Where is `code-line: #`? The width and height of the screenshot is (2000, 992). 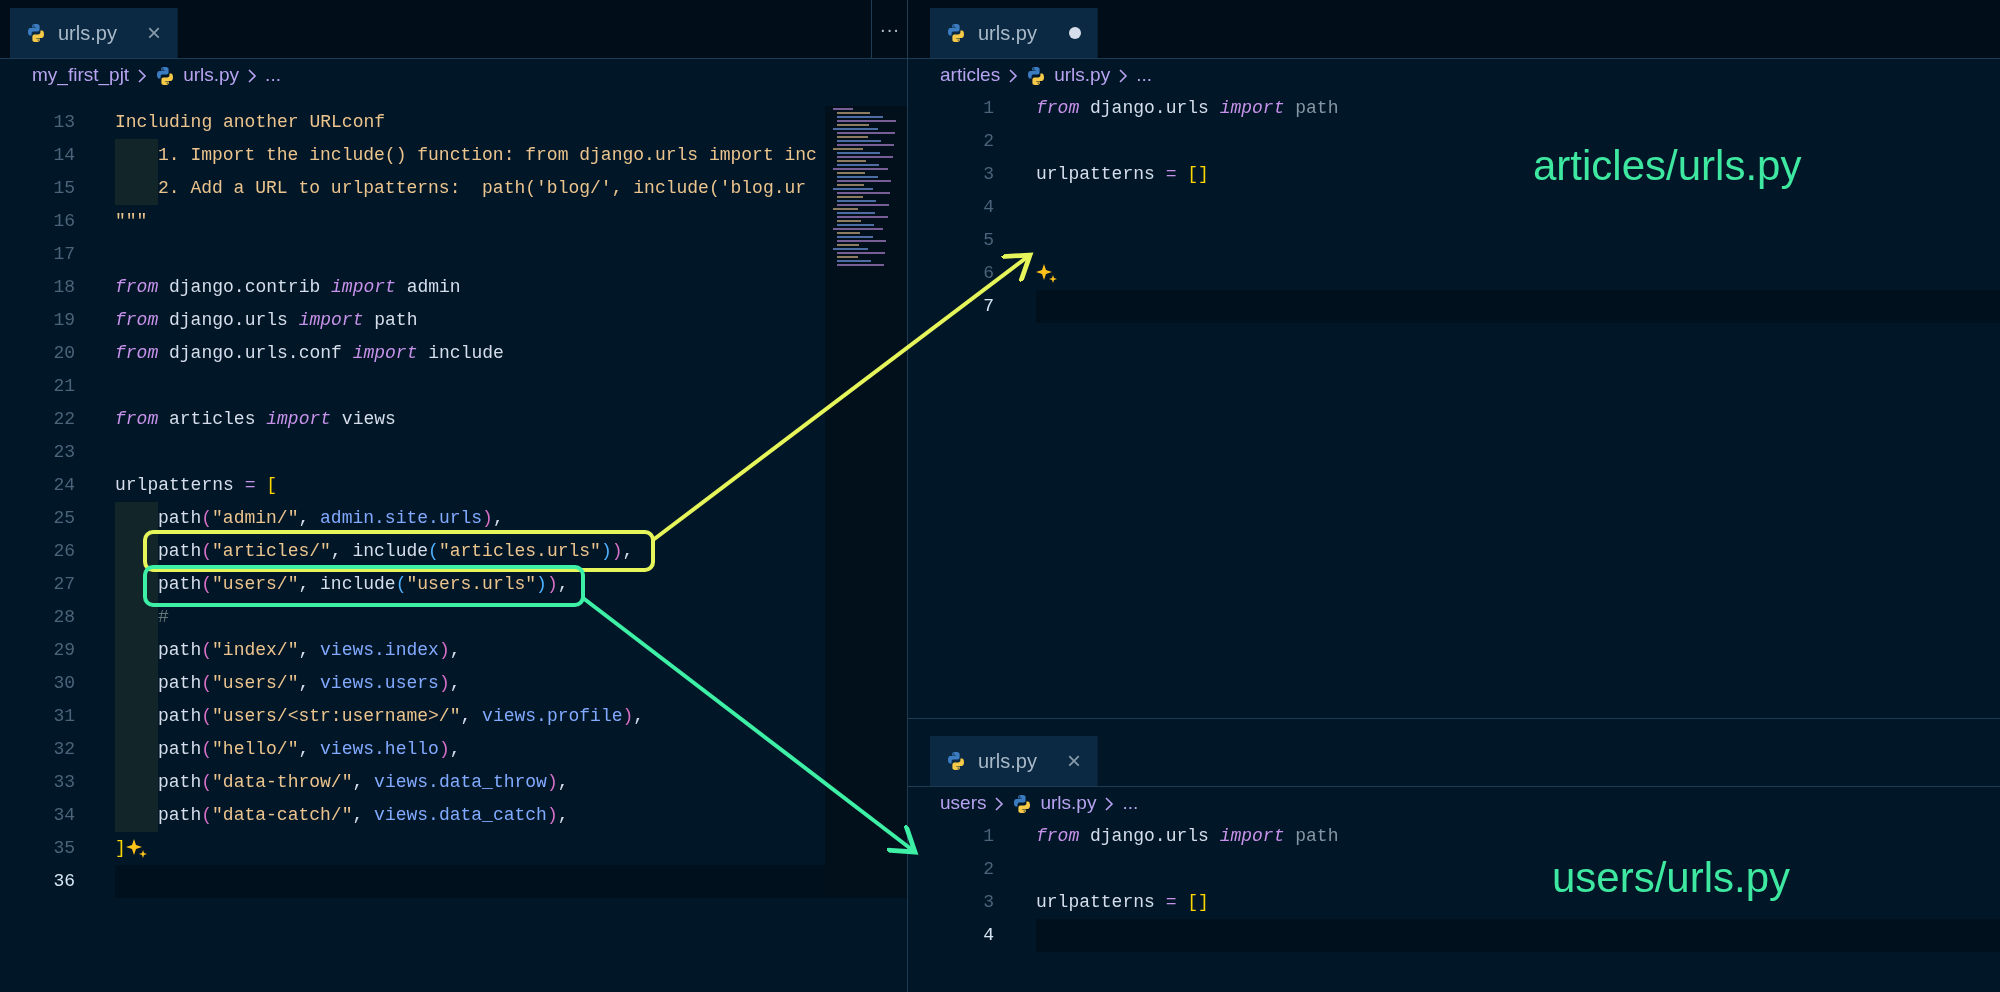
code-line: # is located at coordinates (163, 617).